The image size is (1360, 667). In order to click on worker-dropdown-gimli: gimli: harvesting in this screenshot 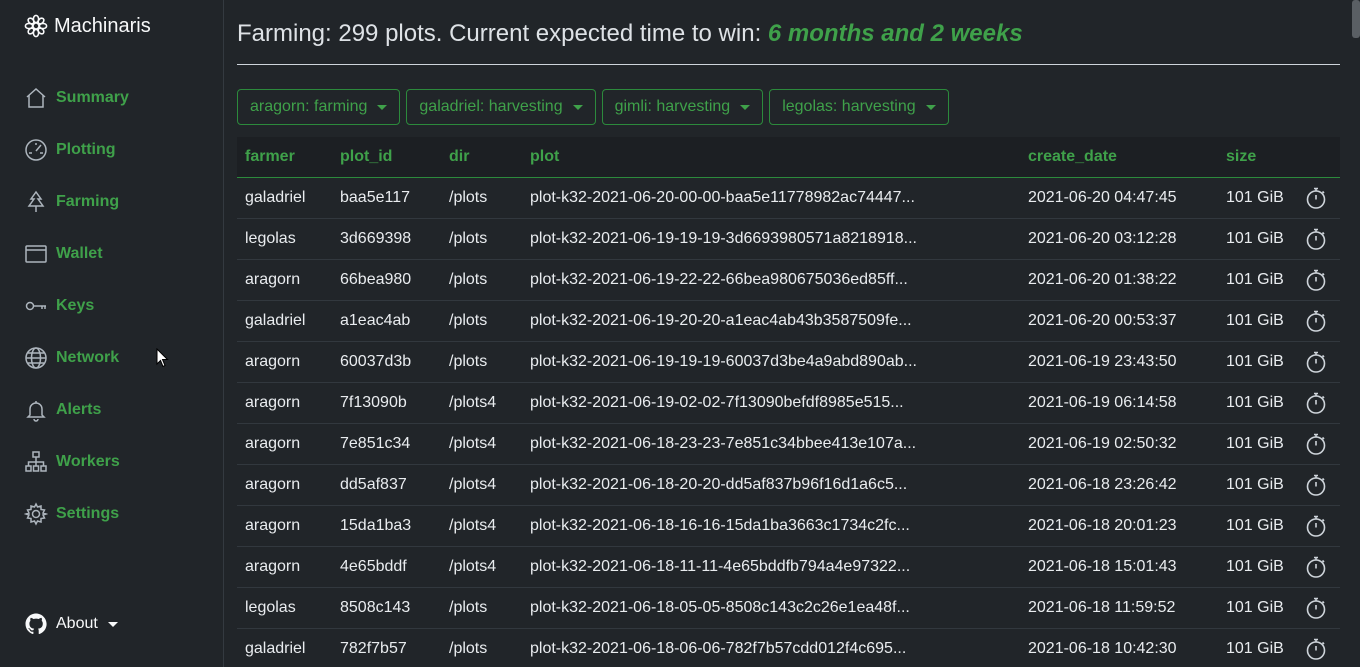, I will do `click(682, 107)`.